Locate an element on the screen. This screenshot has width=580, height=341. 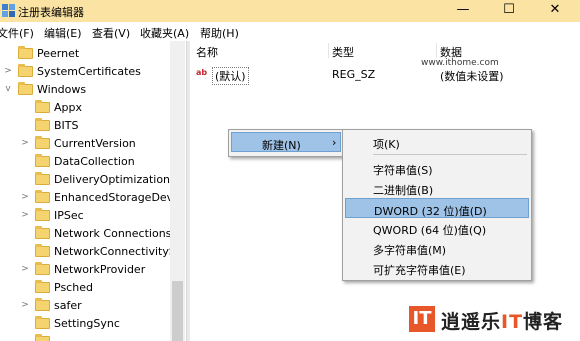
tree-item-label: SystemCertificates is located at coordinates (89, 71).